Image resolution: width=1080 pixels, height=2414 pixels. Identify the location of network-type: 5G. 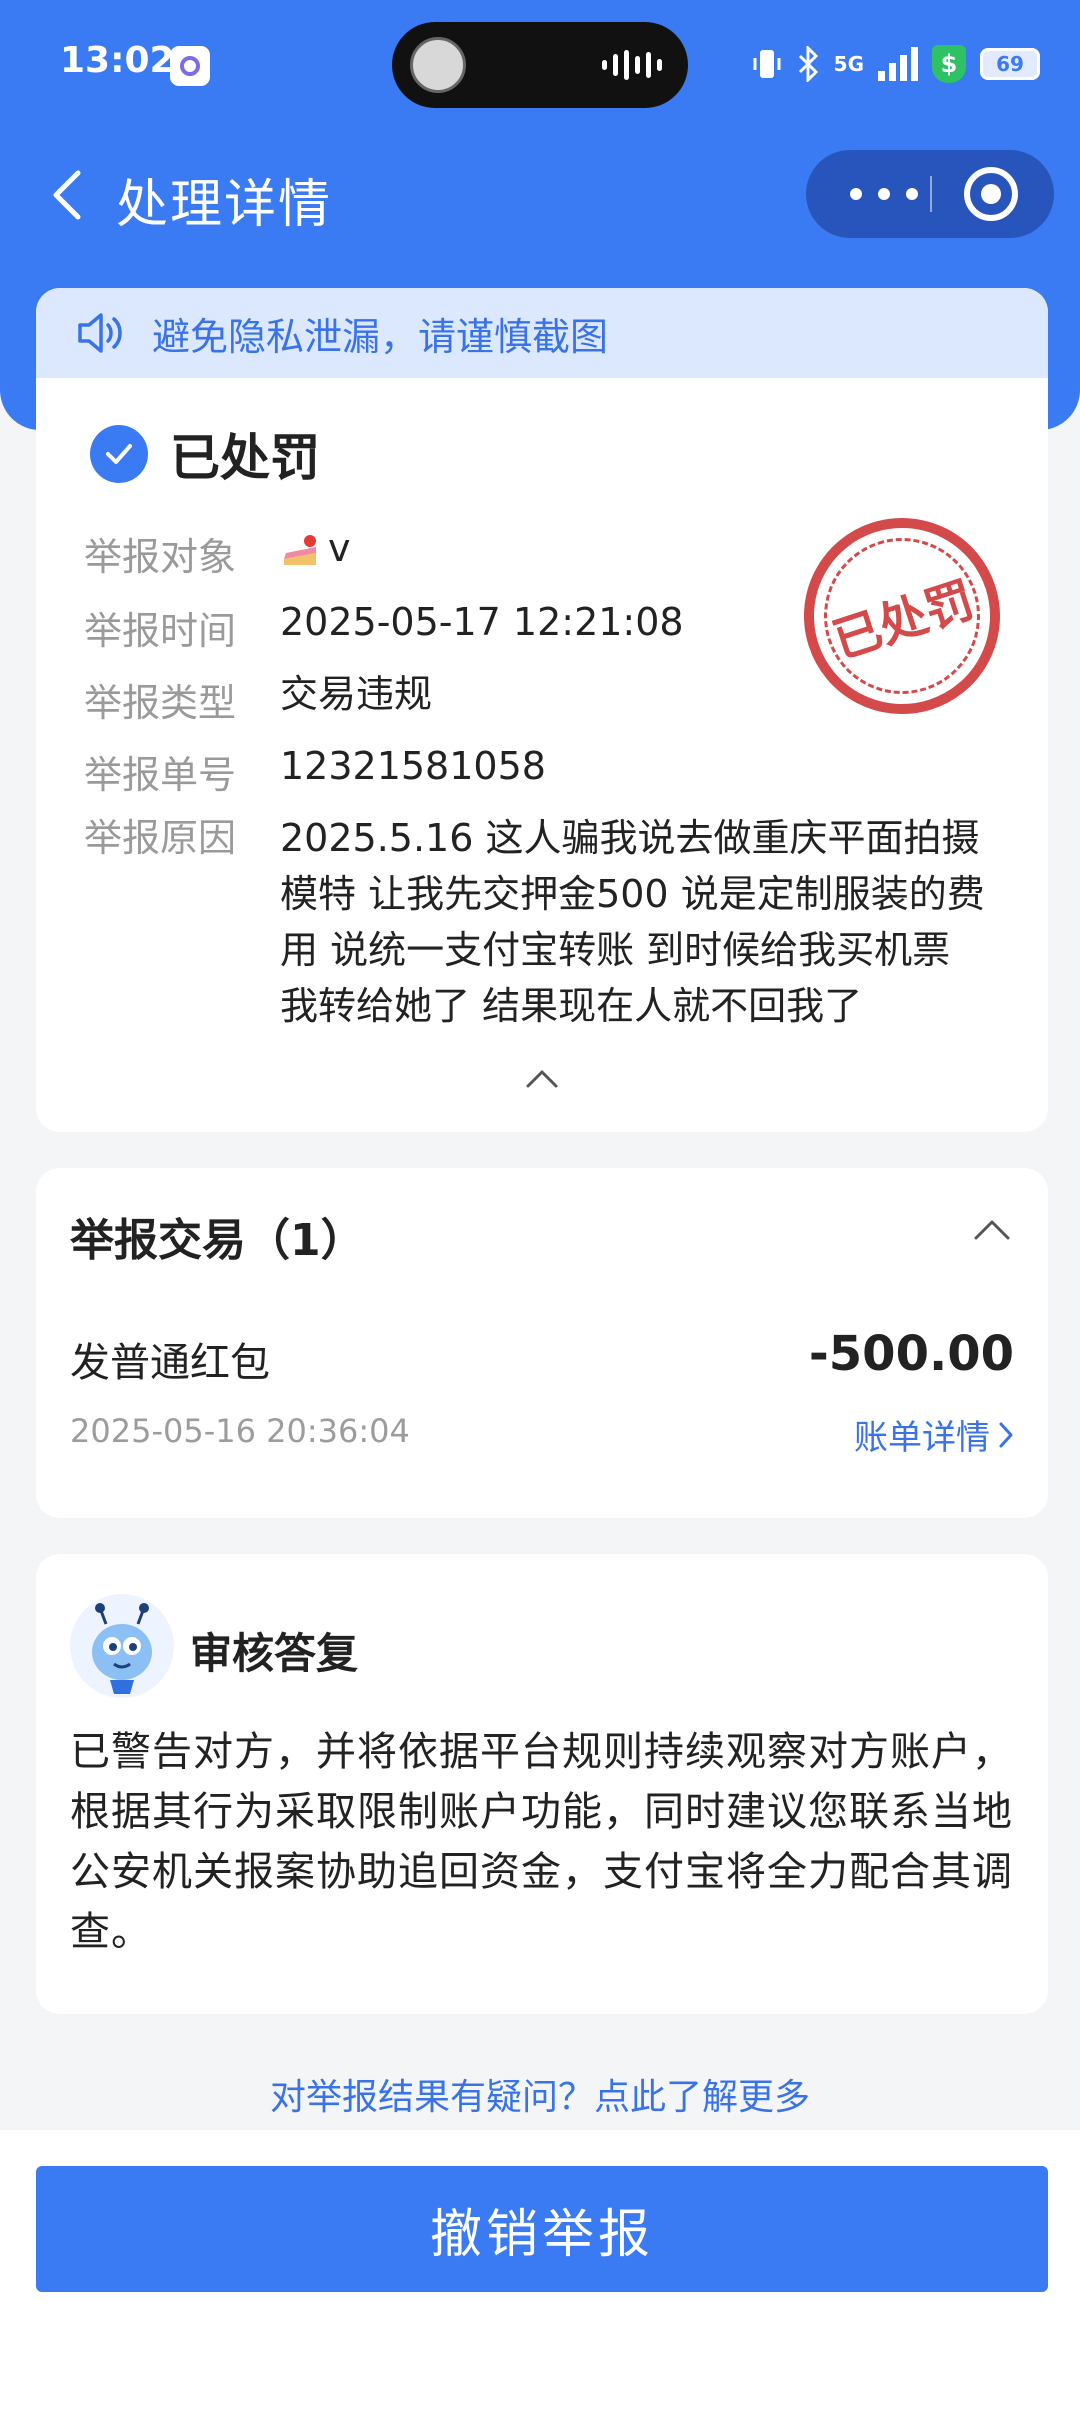
(848, 64).